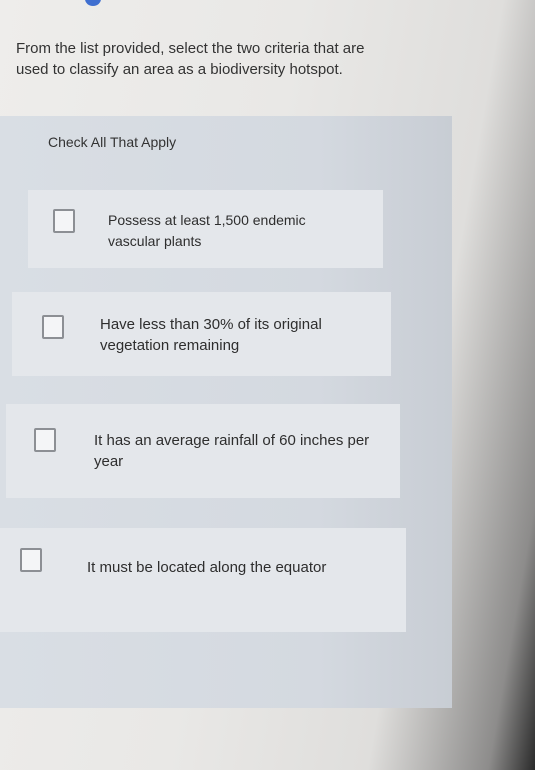  Describe the element at coordinates (8, 2) in the screenshot. I see `cut-off-header-text` at that location.